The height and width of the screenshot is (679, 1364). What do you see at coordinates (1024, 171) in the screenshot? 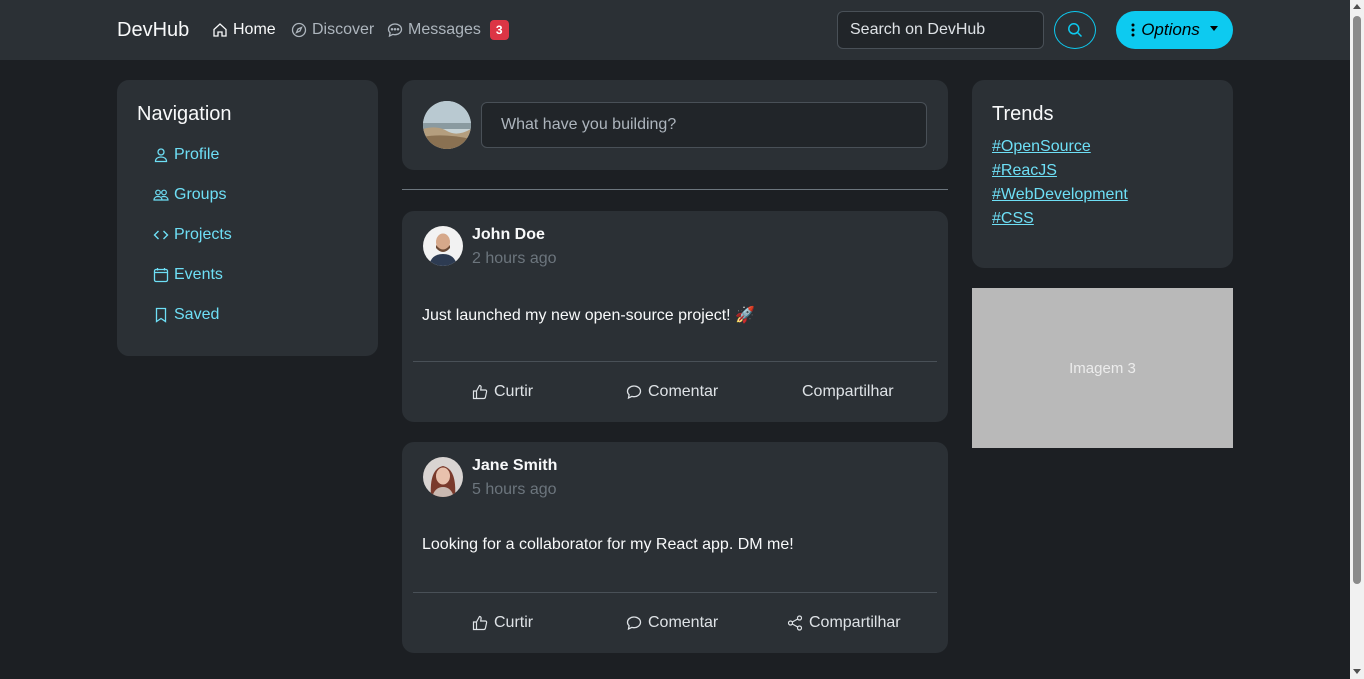
I see `trend-link: #ReacJS` at bounding box center [1024, 171].